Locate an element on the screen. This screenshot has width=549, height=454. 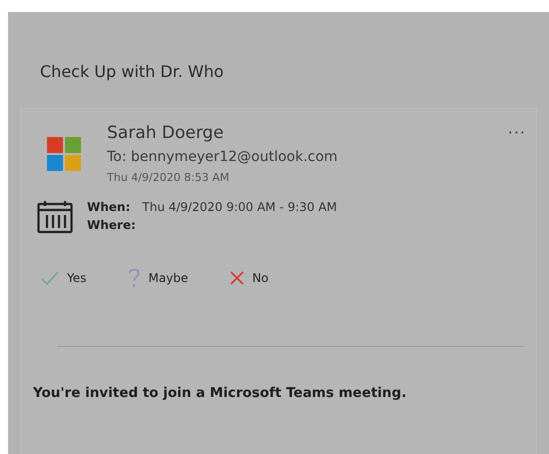
sent-time: Thu 4/9/2020 8:53 AM is located at coordinates (168, 177).